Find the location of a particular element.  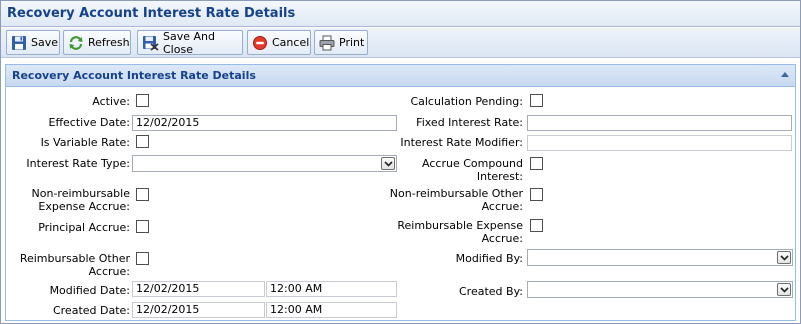

save-and-close-label: Save And Close is located at coordinates (189, 42).